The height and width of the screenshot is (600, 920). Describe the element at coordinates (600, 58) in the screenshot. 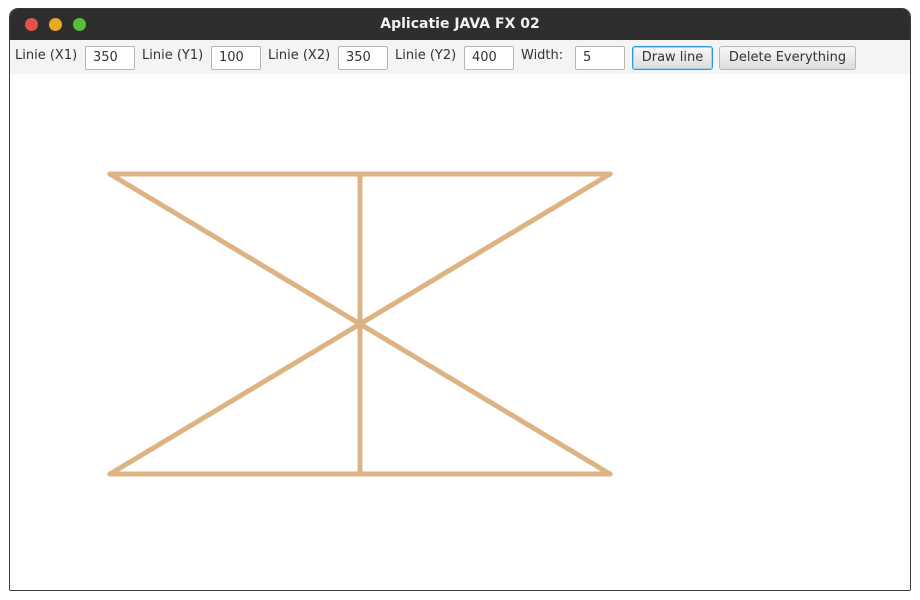

I see `width-input: 5` at that location.